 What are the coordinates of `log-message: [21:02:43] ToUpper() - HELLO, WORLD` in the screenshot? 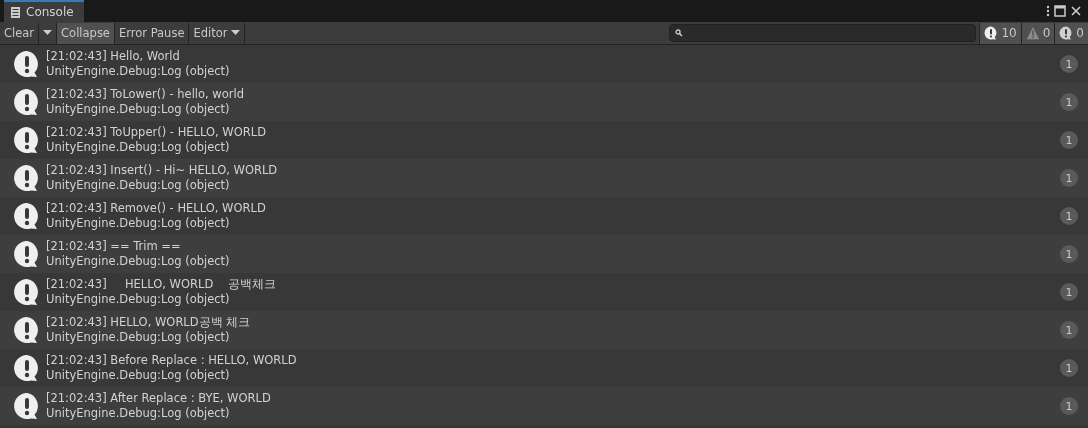 It's located at (156, 132).